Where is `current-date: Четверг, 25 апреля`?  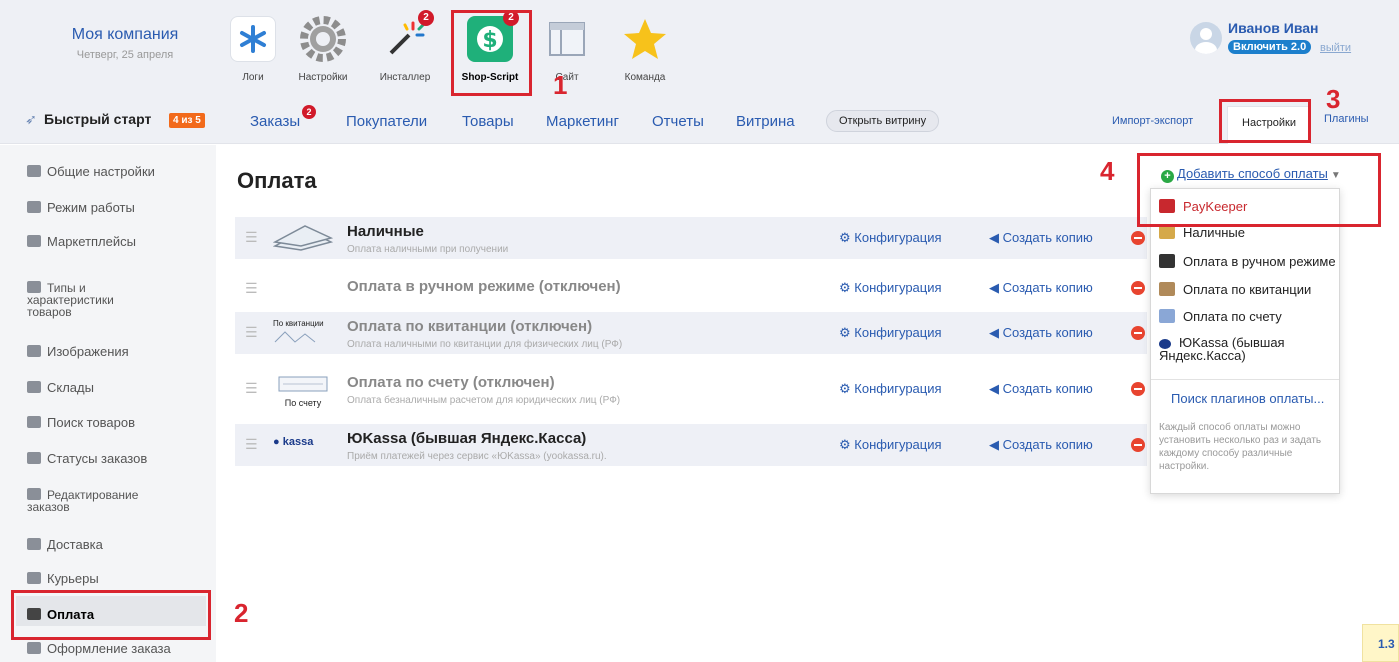 current-date: Четверг, 25 апреля is located at coordinates (125, 55).